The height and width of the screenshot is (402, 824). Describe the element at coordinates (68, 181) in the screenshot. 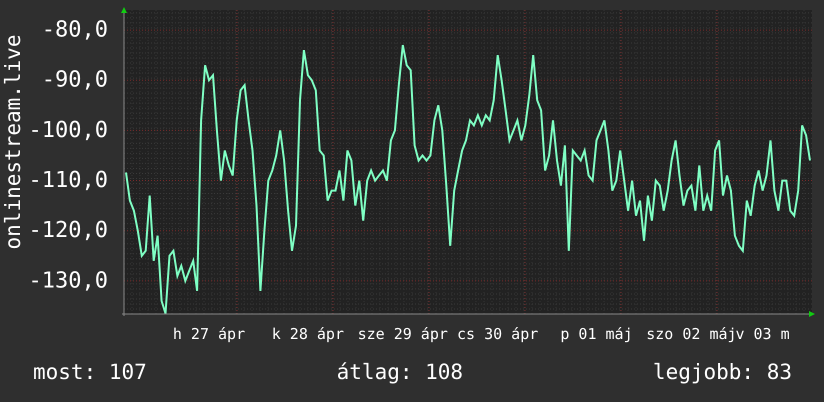

I see `y-tick-label: -110,0` at that location.